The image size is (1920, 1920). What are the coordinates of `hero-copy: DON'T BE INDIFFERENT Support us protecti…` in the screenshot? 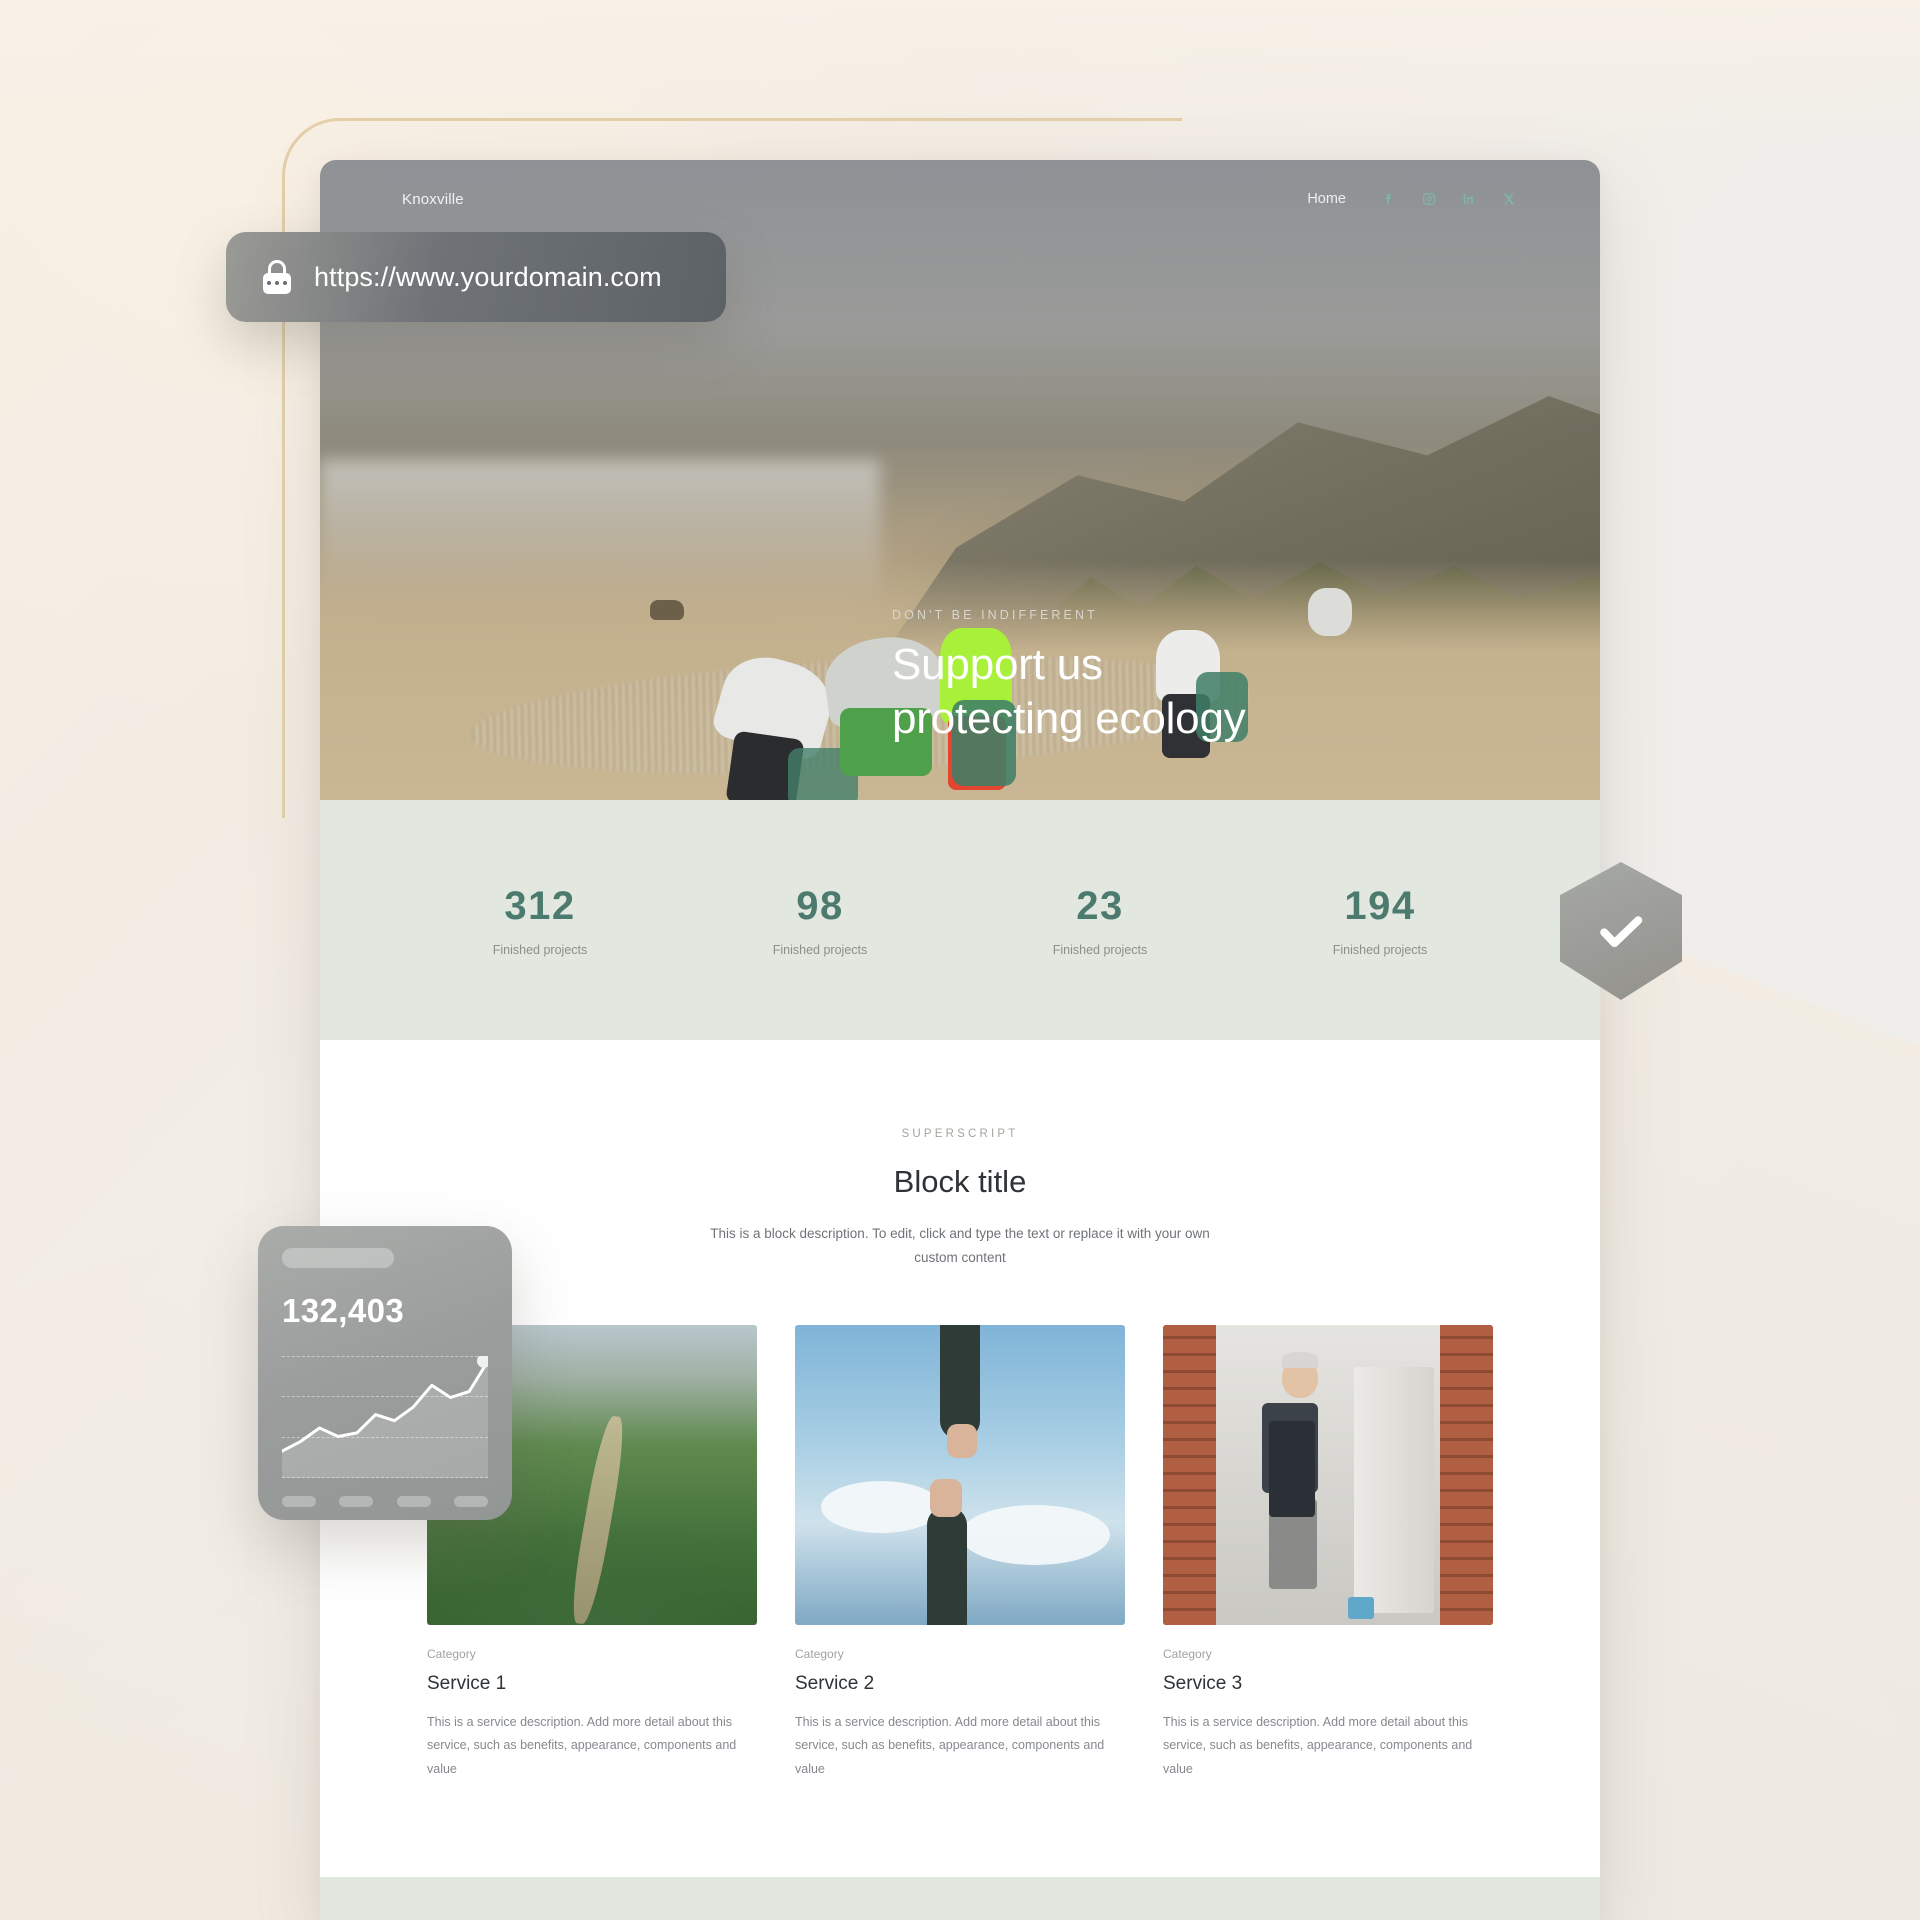 It's located at (1069, 676).